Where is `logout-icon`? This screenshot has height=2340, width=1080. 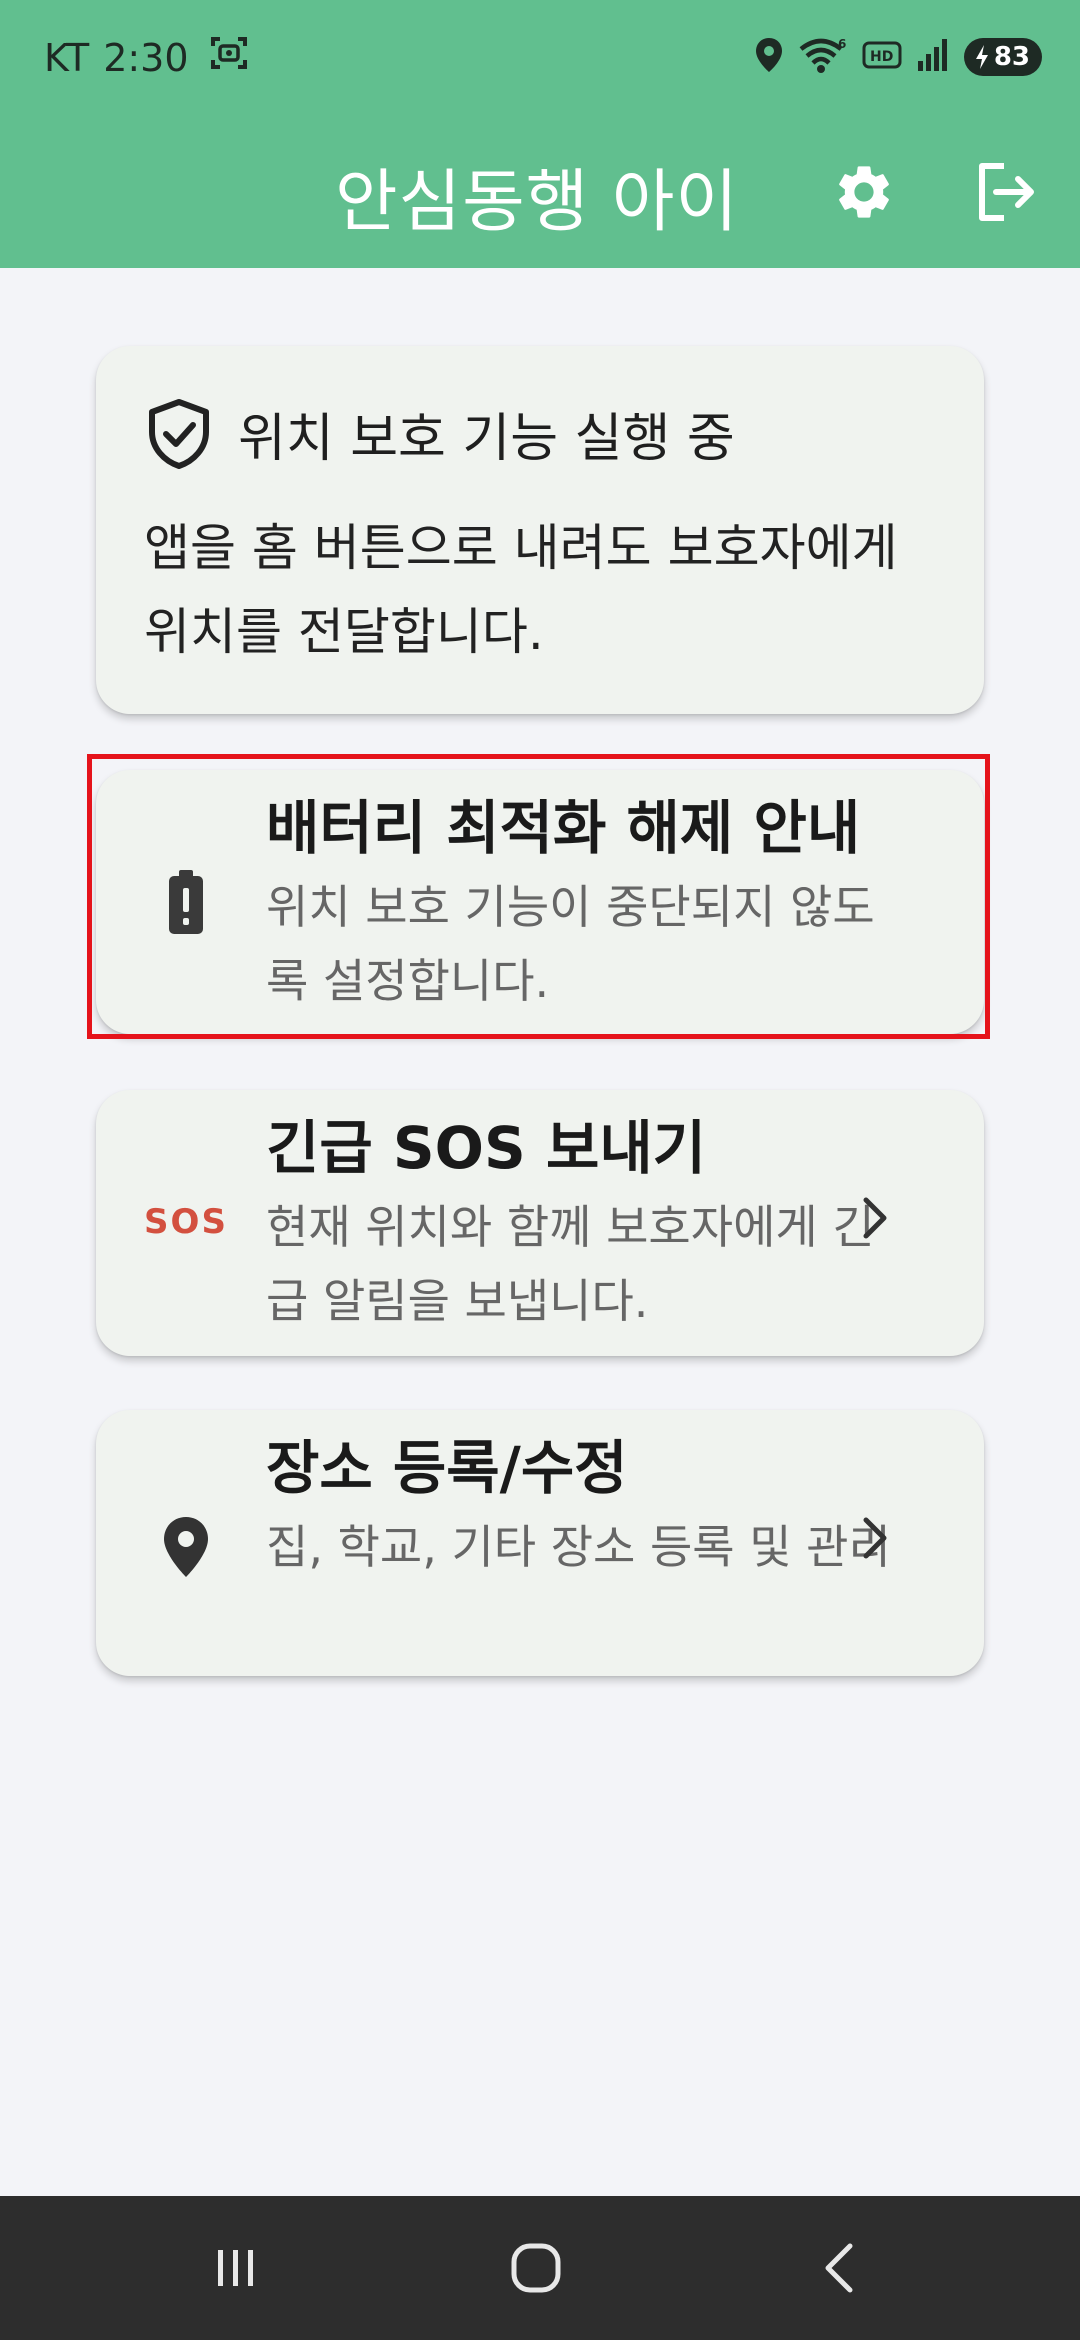
logout-icon is located at coordinates (1006, 192).